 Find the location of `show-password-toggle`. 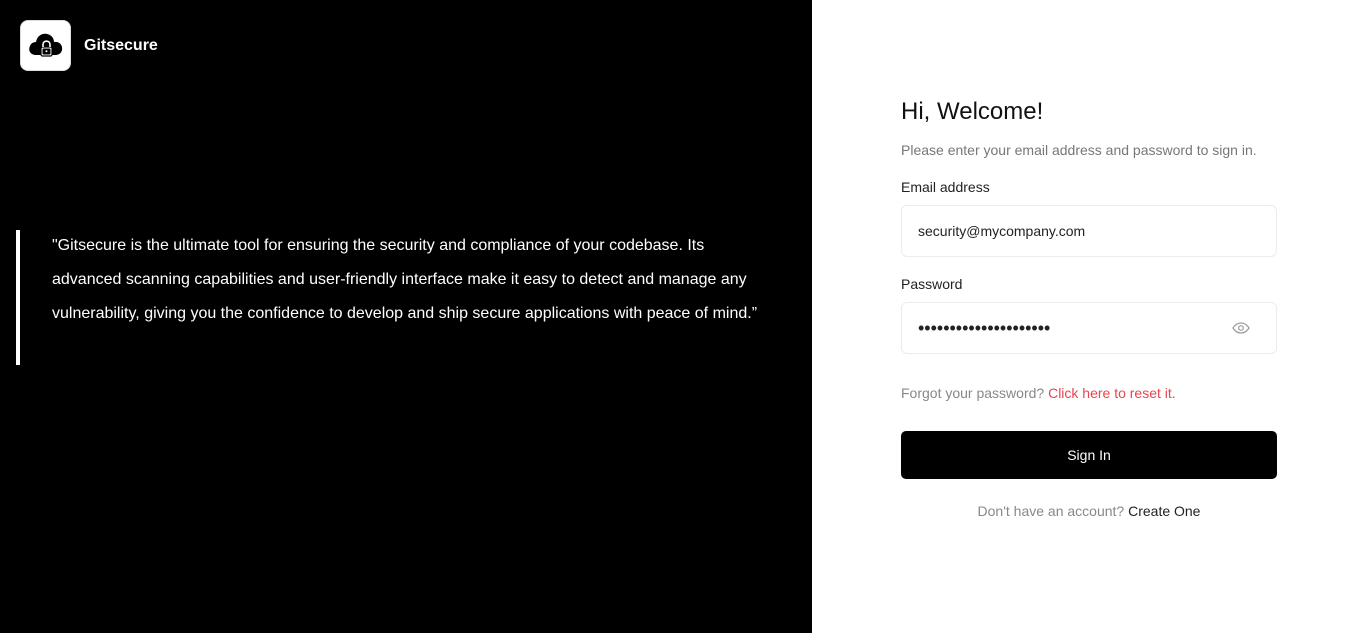

show-password-toggle is located at coordinates (1241, 328).